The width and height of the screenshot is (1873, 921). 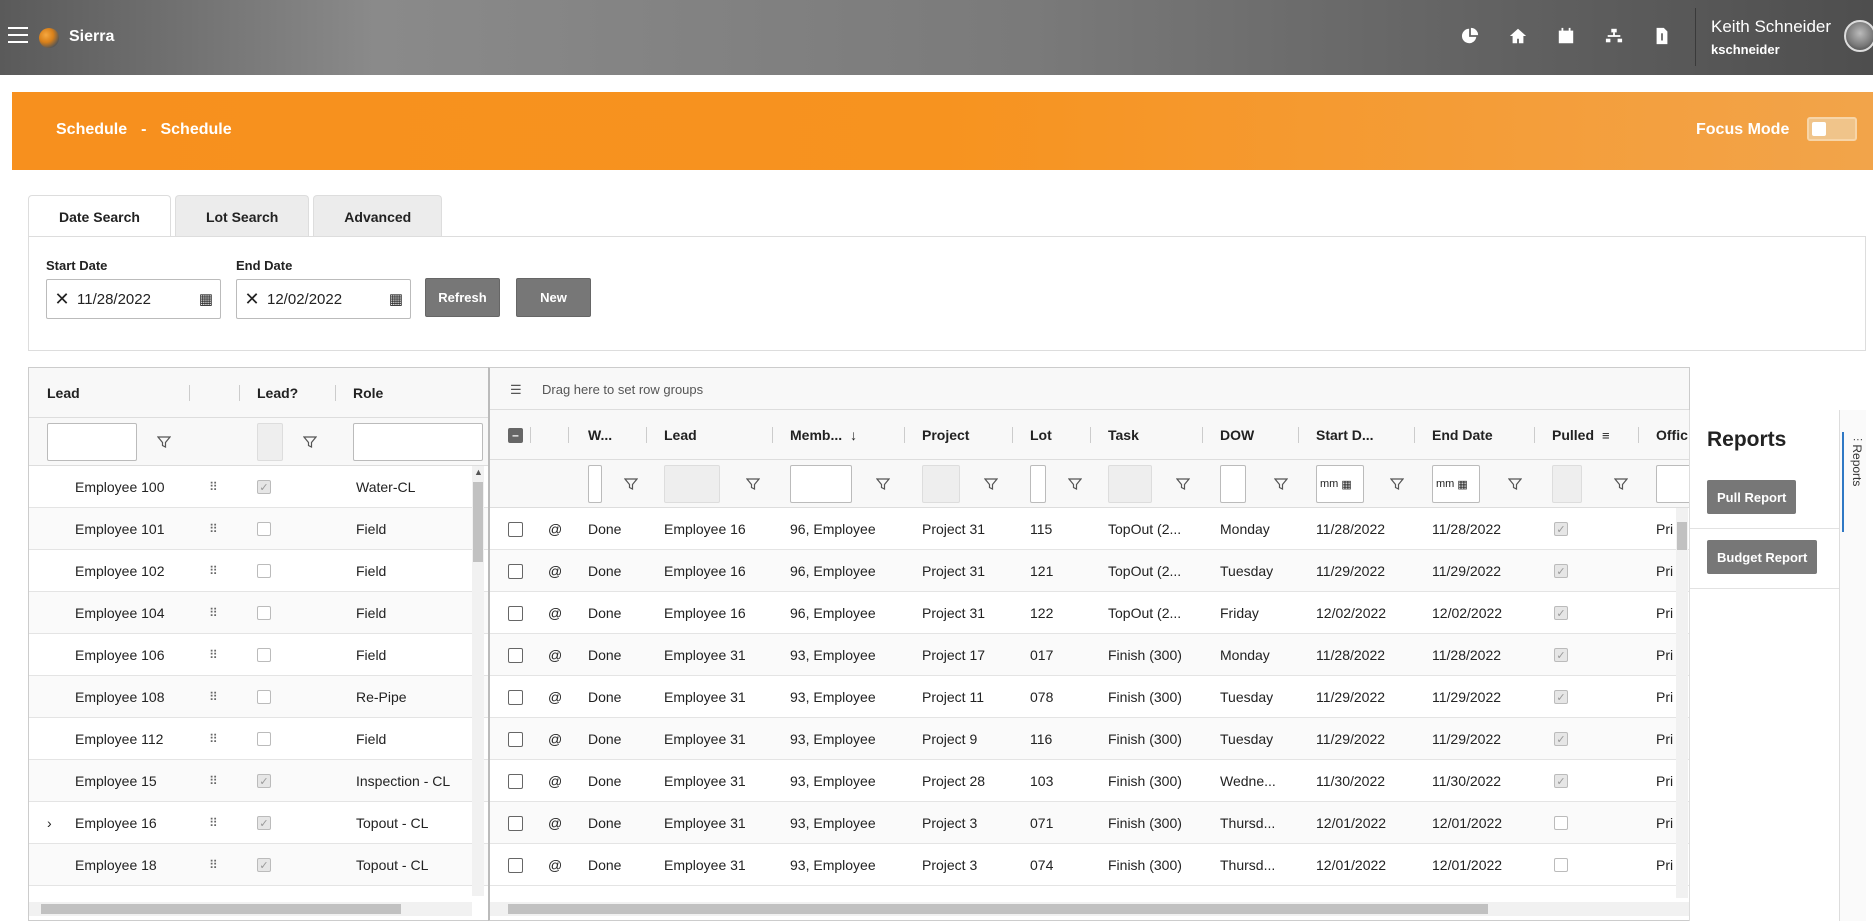 I want to click on col-header-task: Task, so click(x=1123, y=435).